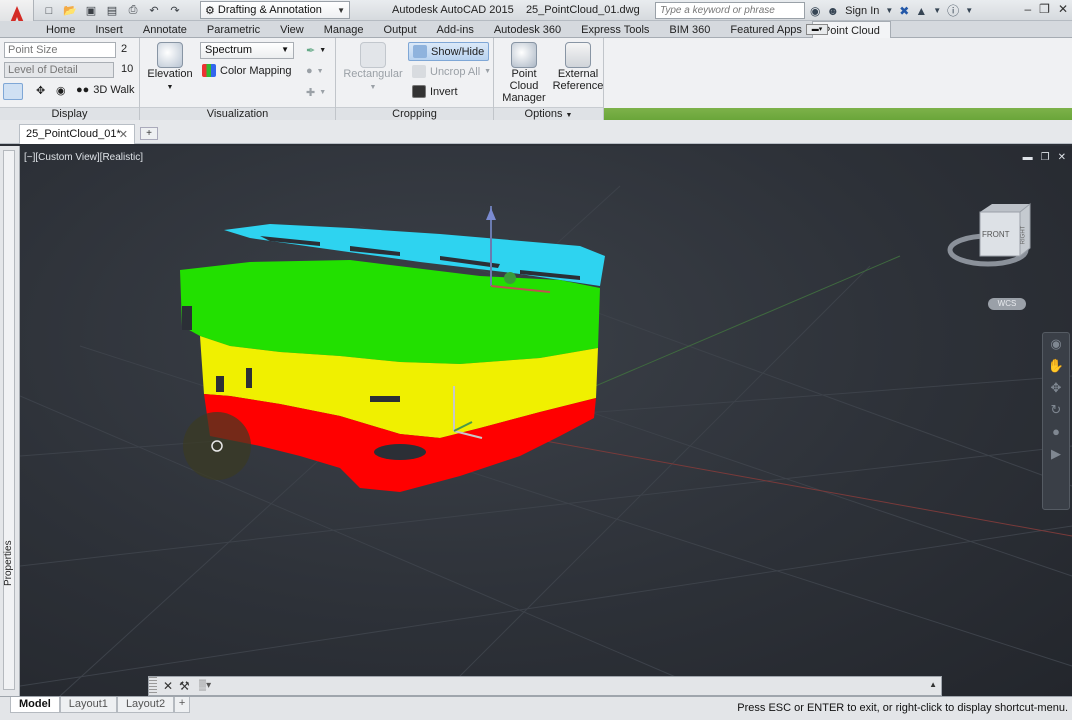  What do you see at coordinates (1056, 454) in the screenshot?
I see `showmotion-icon: ▶` at bounding box center [1056, 454].